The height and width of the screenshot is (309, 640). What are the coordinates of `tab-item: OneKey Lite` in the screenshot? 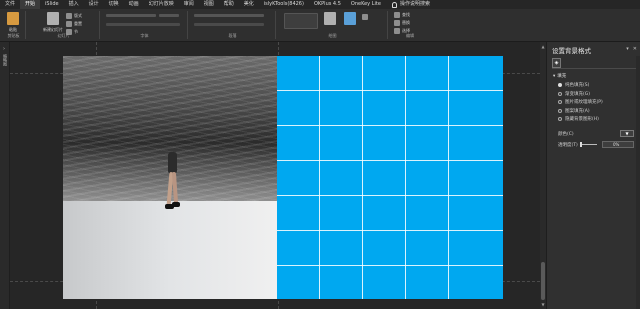 It's located at (366, 4).